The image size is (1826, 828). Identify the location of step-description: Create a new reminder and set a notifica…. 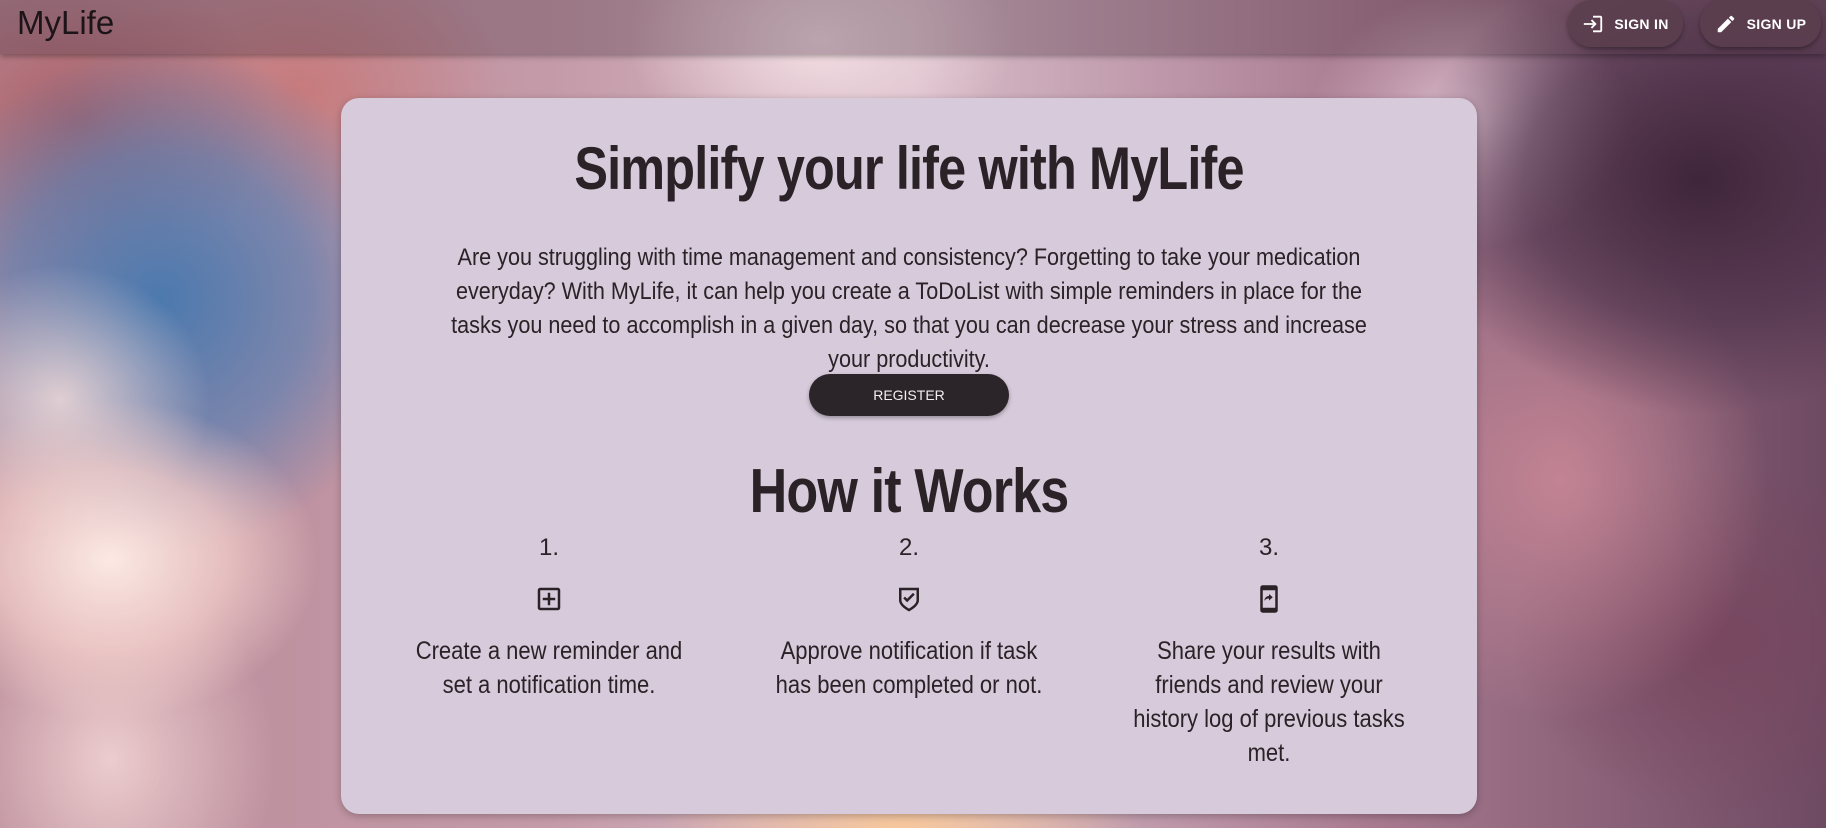
(549, 668).